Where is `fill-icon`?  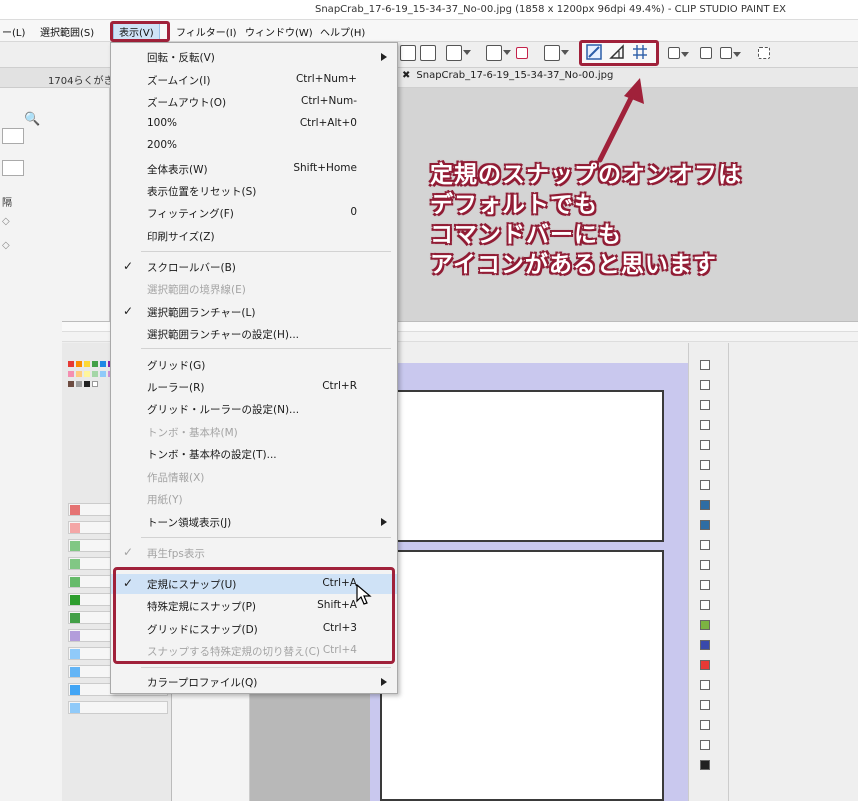 fill-icon is located at coordinates (522, 53).